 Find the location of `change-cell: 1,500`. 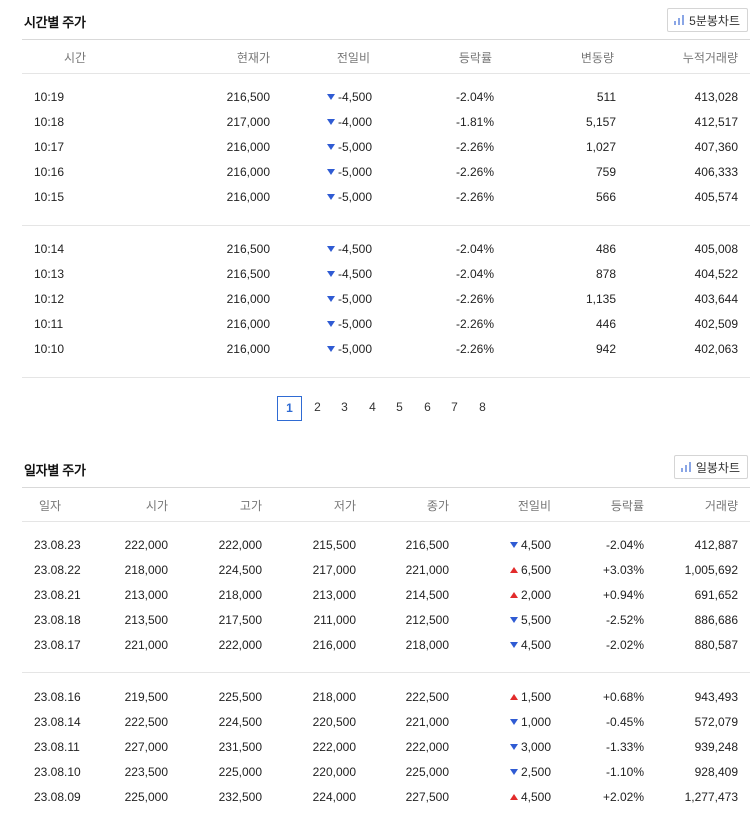

change-cell: 1,500 is located at coordinates (530, 697).